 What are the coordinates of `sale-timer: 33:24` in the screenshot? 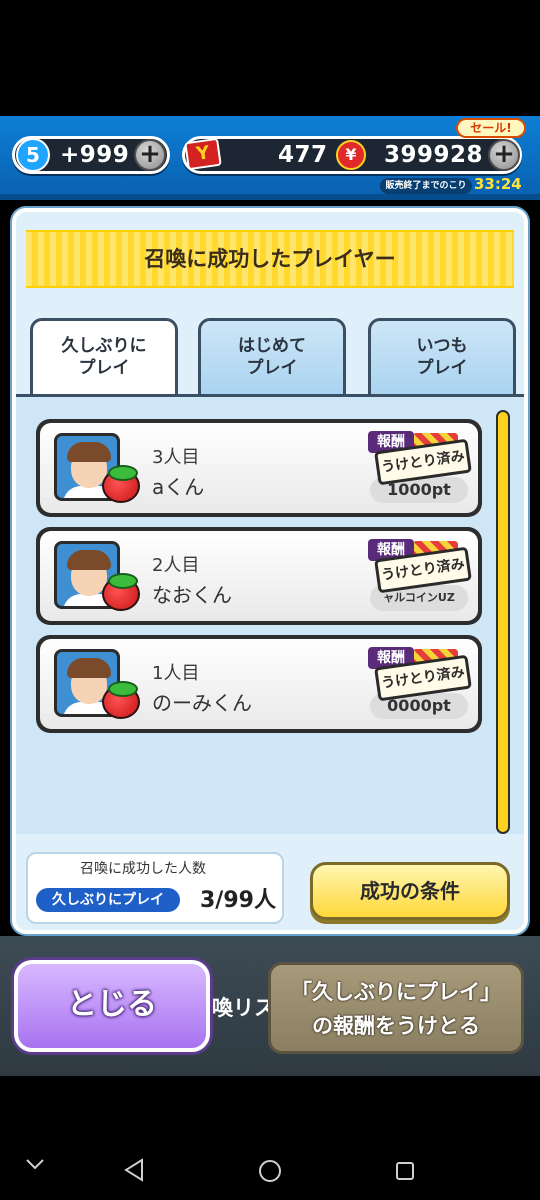 It's located at (498, 184).